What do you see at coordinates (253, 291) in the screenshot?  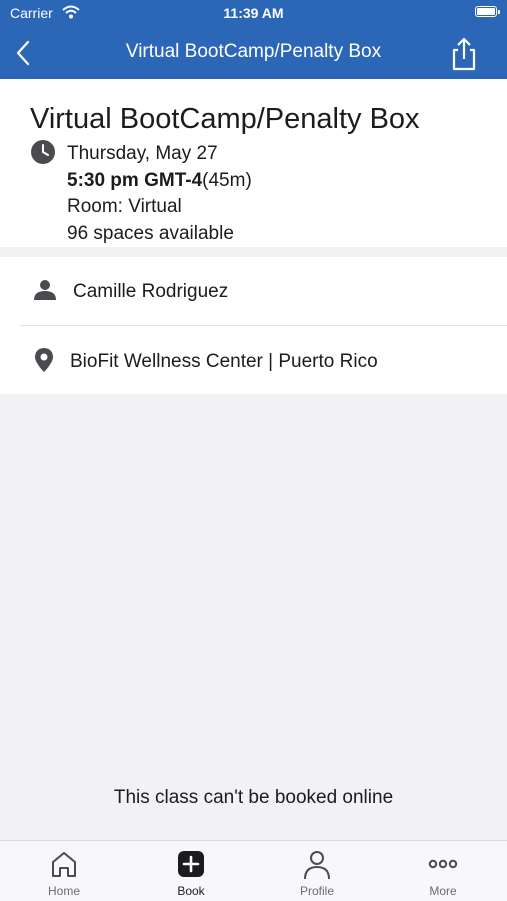 I see `list-item-instructor: Camille Rodriguez` at bounding box center [253, 291].